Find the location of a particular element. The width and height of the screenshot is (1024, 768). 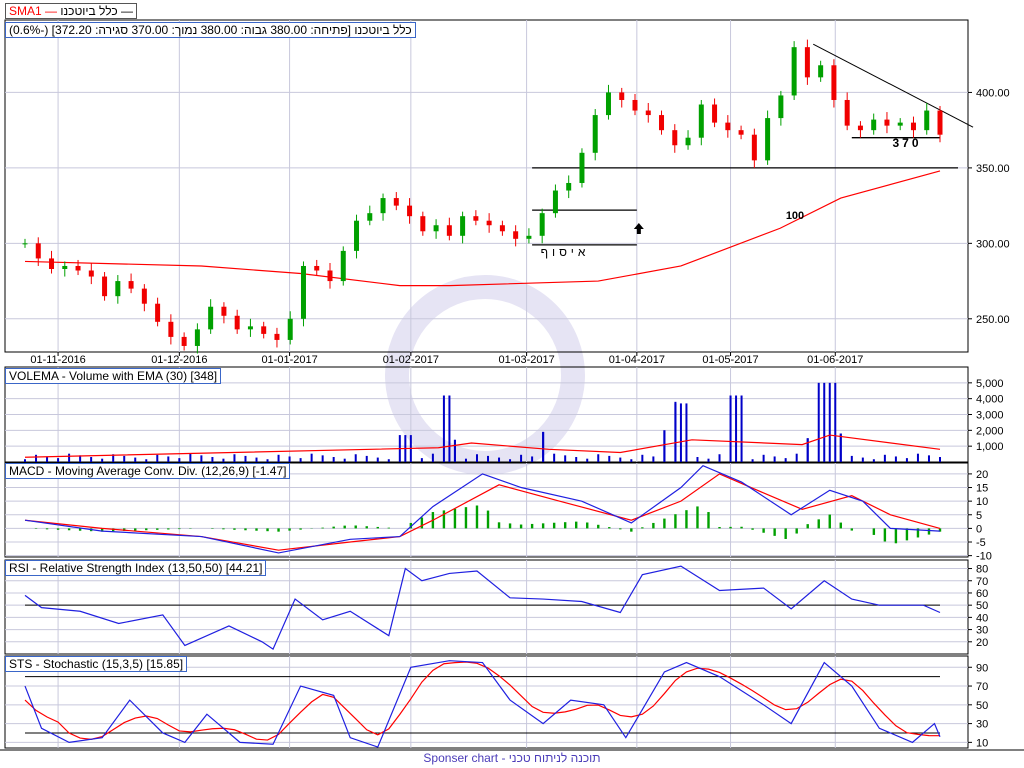

y-tick-label: 5 is located at coordinates (979, 516).